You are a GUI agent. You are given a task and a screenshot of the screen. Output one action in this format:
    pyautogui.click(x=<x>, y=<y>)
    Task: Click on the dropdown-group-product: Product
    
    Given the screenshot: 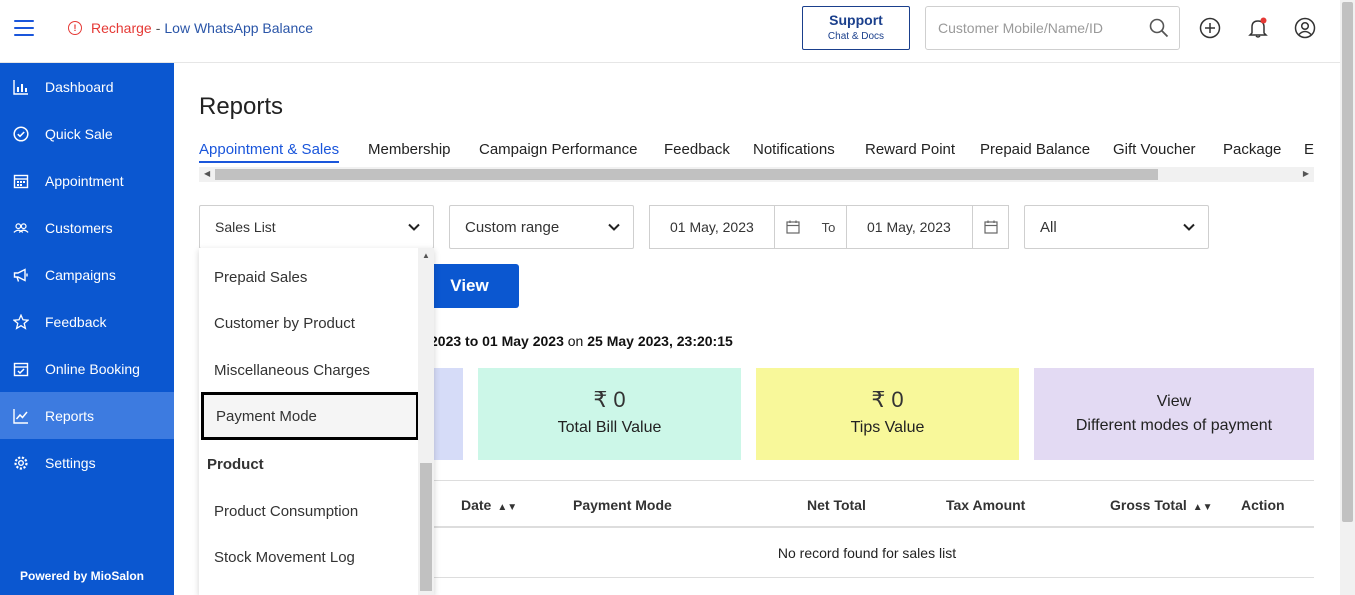 What is the action you would take?
    pyautogui.click(x=235, y=464)
    